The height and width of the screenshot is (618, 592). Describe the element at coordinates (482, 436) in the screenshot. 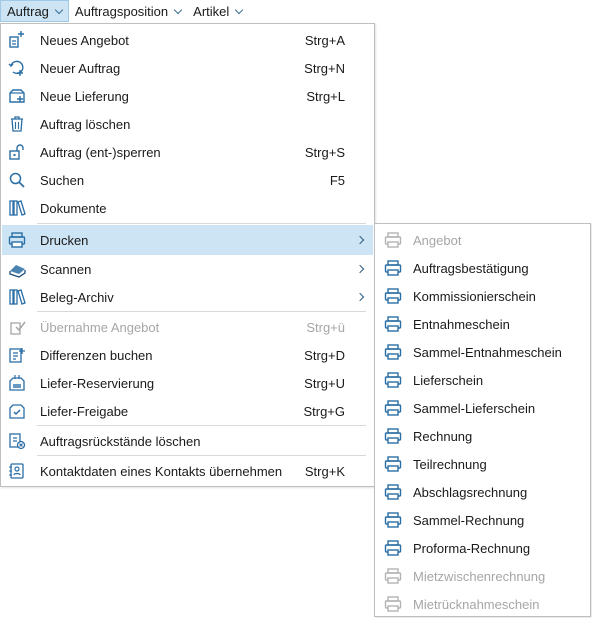

I see `submenu-item-rechnung: Rechnung` at that location.